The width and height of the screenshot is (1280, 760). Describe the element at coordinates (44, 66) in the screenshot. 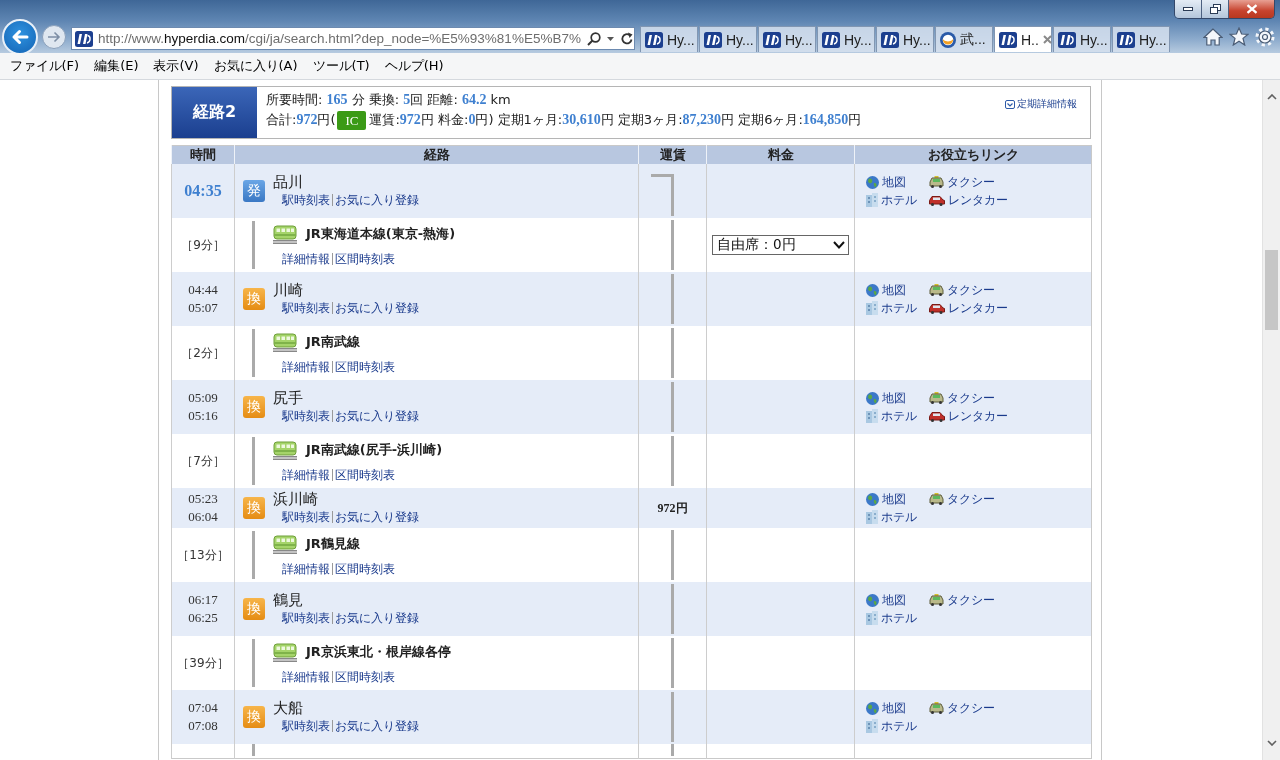

I see `menu-item: ファイル(F)` at that location.